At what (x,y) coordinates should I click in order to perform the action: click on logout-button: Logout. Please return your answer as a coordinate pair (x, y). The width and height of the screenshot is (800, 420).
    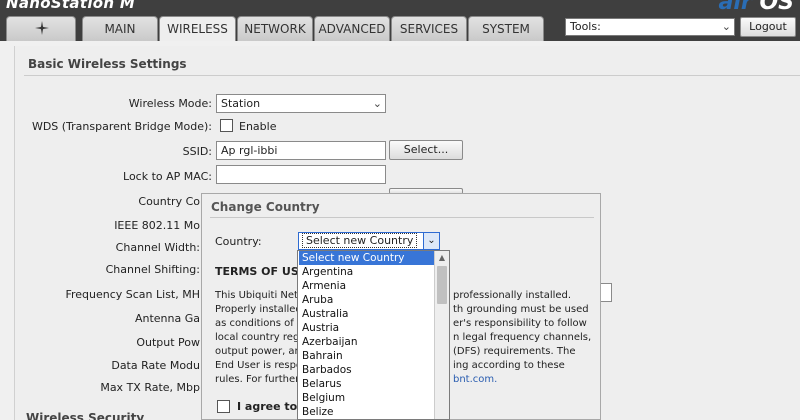
    Looking at the image, I should click on (768, 27).